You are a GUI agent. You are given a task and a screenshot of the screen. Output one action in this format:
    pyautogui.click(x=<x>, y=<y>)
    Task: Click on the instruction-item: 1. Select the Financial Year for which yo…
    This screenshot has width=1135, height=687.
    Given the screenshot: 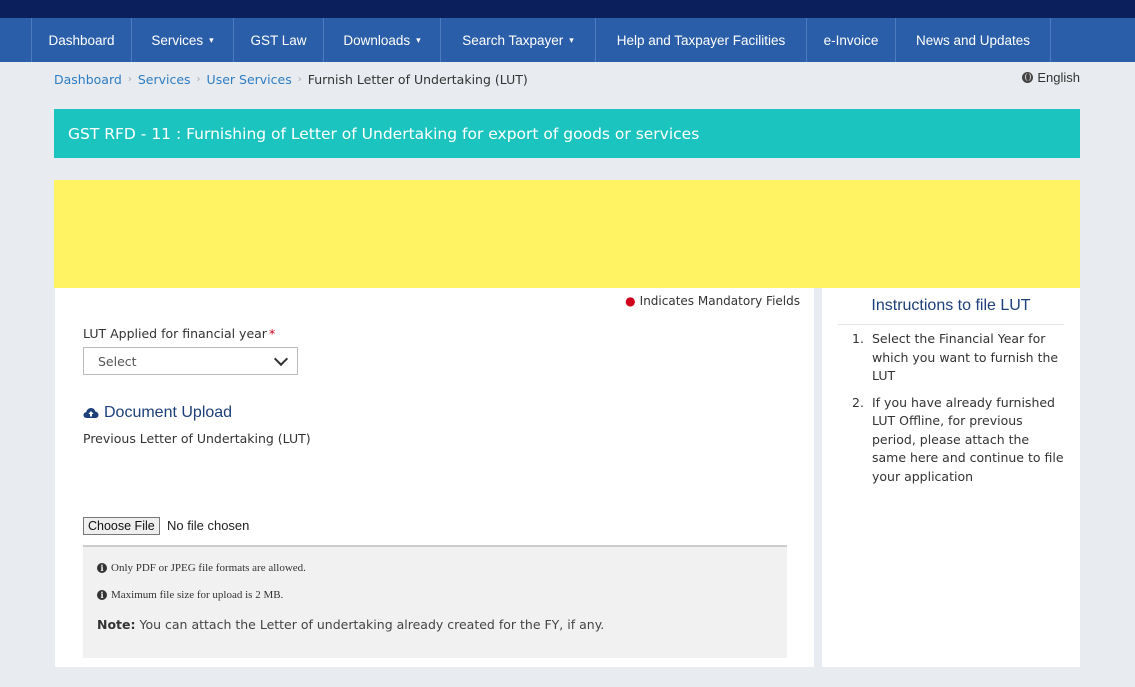 What is the action you would take?
    pyautogui.click(x=955, y=357)
    